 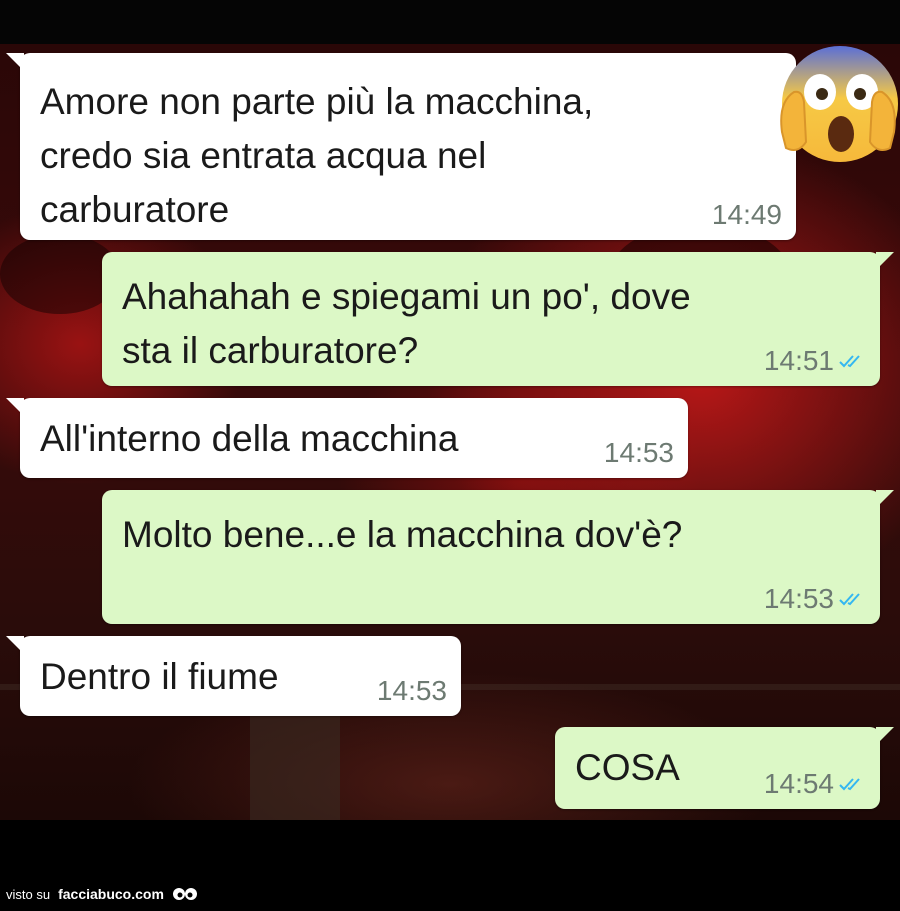 I want to click on message-meta: 14:51, so click(x=816, y=361).